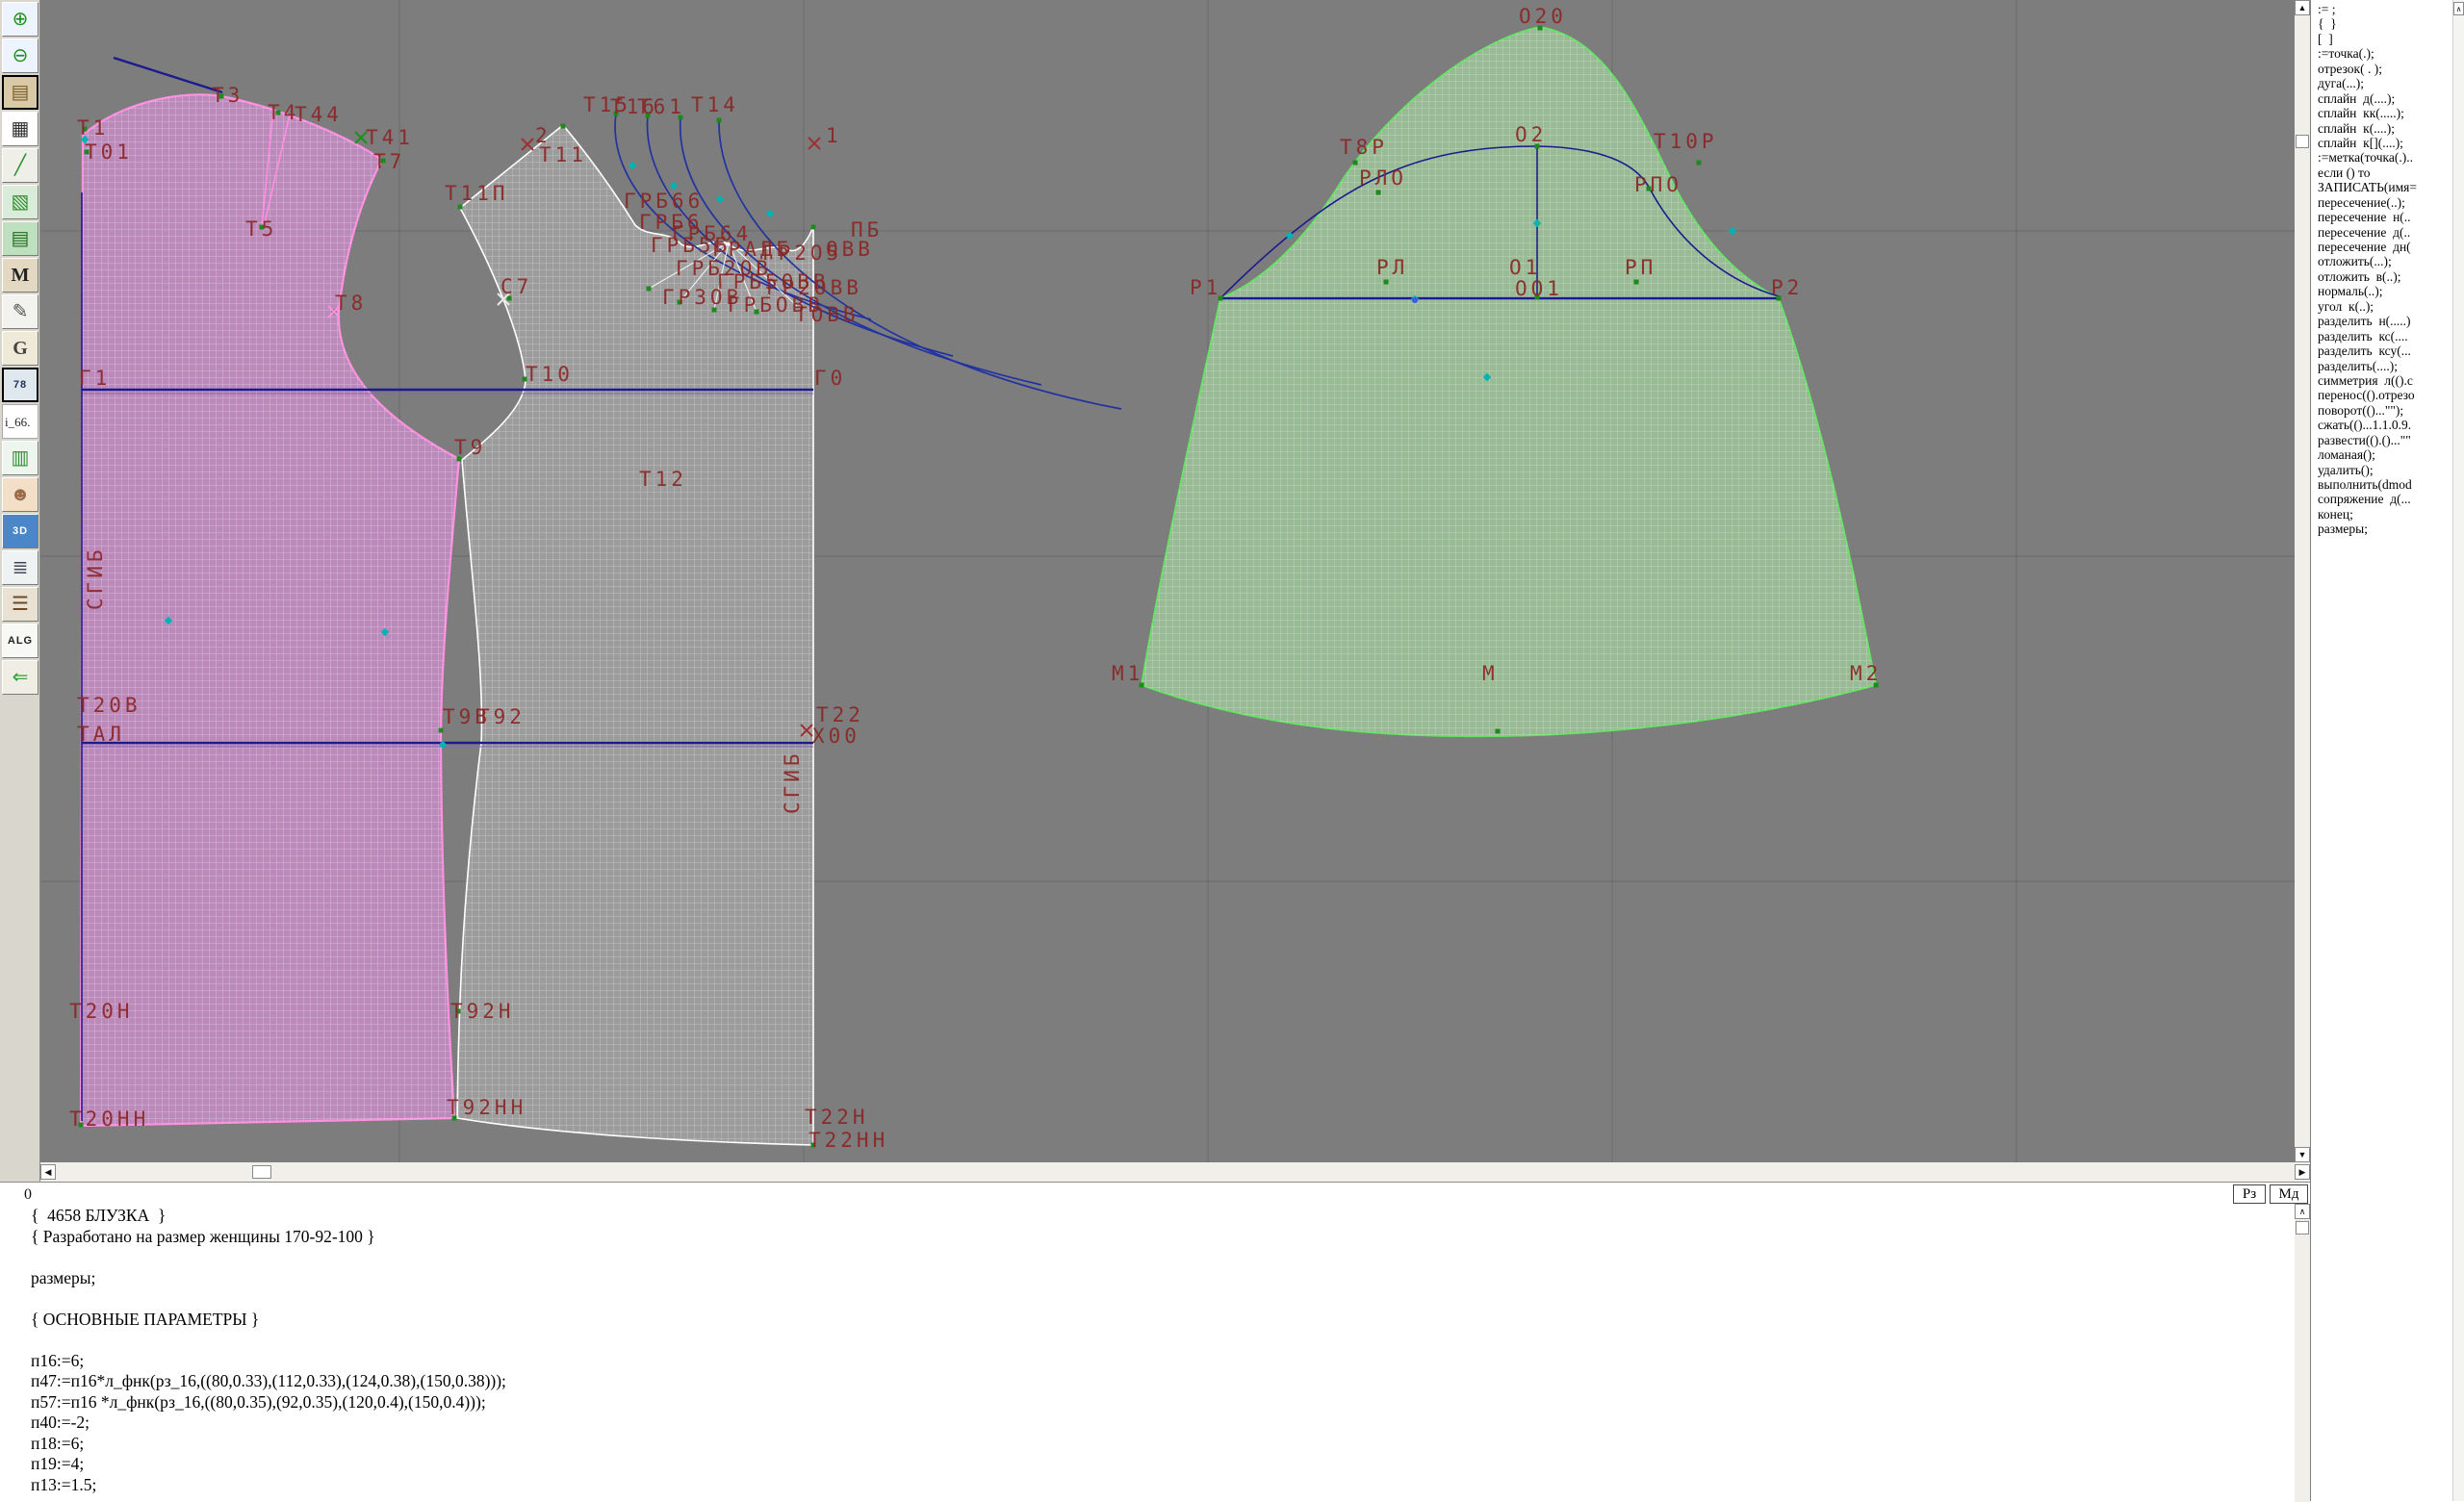  Describe the element at coordinates (2385, 39) in the screenshot. I see `command-item: [ ]` at that location.